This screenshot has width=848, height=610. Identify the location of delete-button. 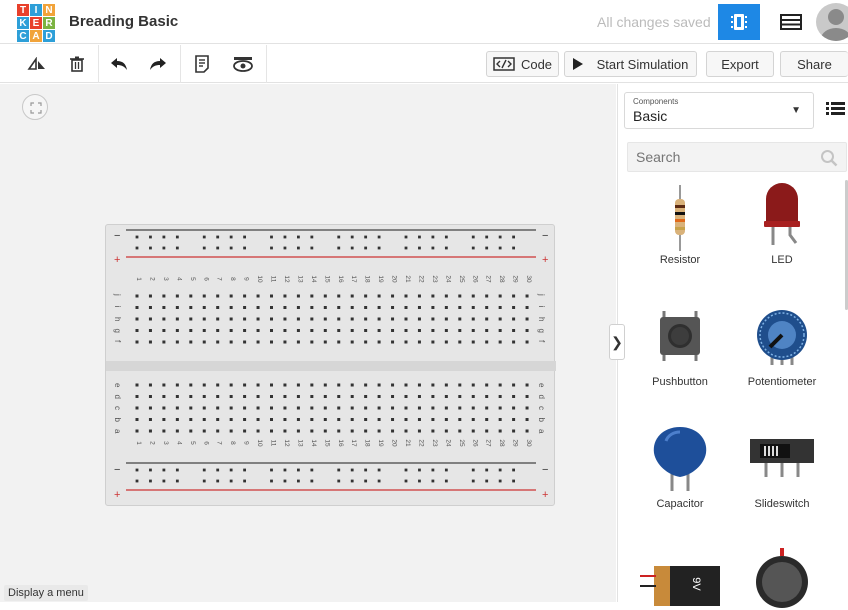
(77, 64).